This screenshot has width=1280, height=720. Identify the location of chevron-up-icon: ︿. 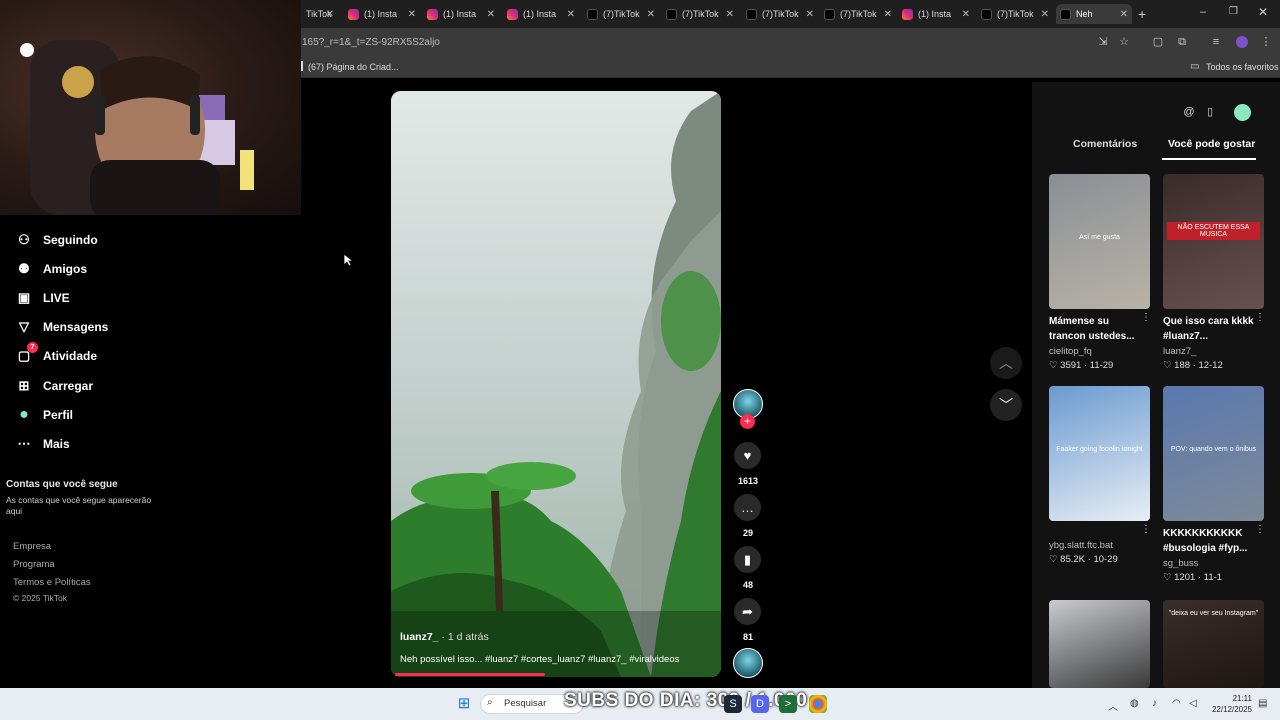
(1006, 363).